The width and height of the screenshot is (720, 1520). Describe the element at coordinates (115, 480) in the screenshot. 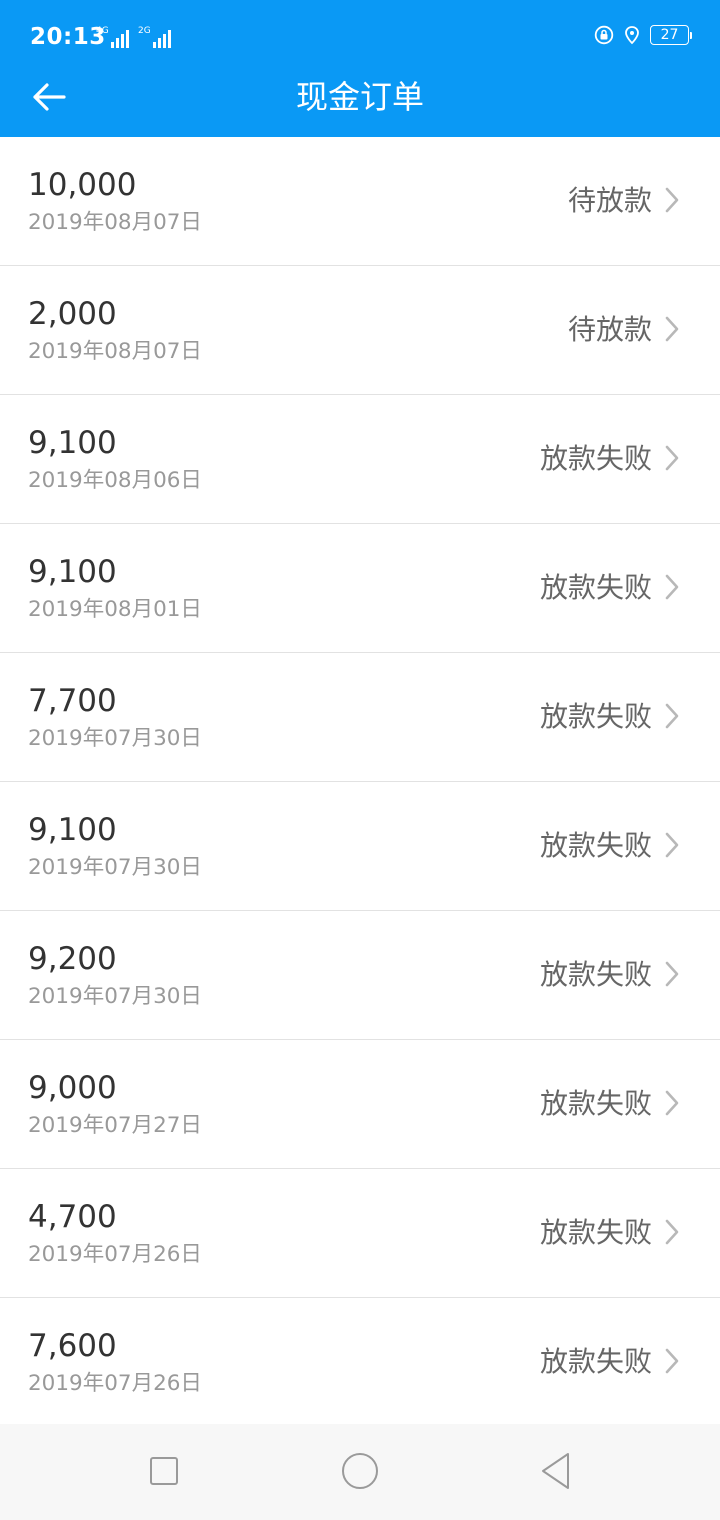

I see `order-date: 2019年08月06日` at that location.